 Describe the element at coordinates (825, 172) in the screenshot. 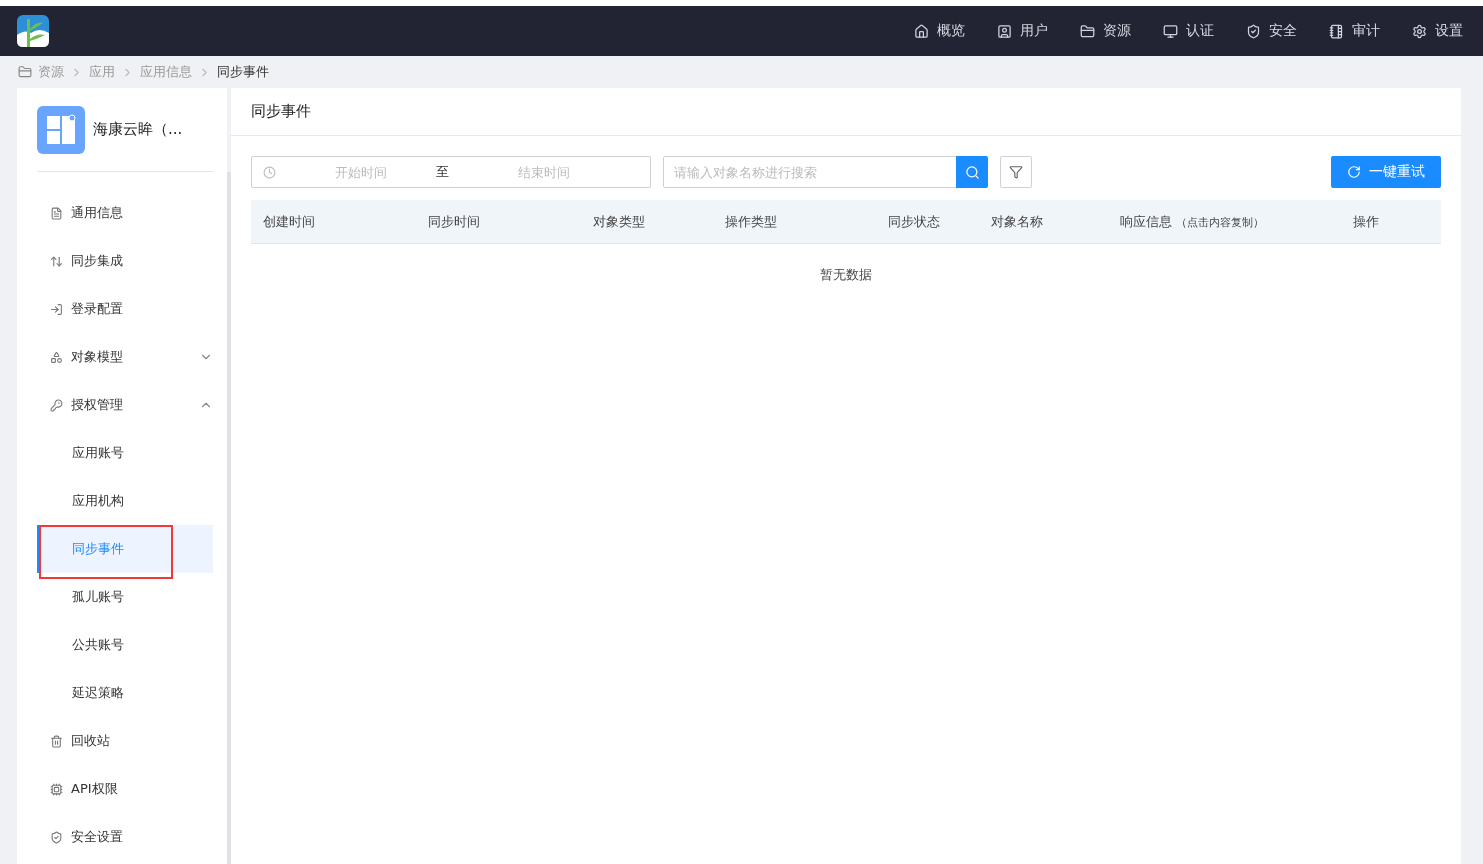

I see `search-field: 请输入对象名称进行搜索` at that location.